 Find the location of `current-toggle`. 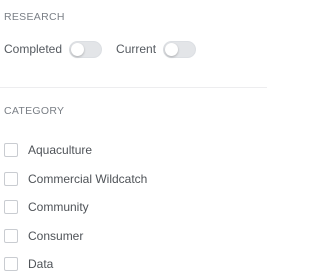

current-toggle is located at coordinates (180, 49).